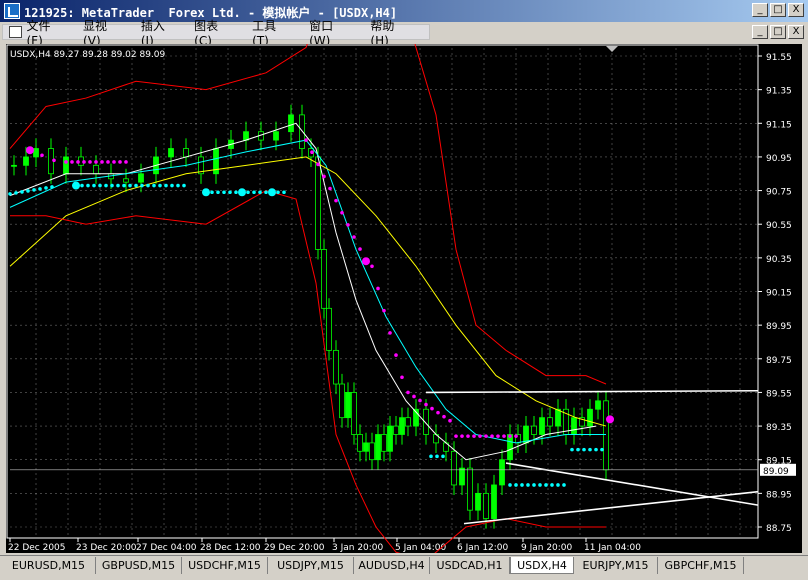 The height and width of the screenshot is (580, 808). Describe the element at coordinates (778, 32) in the screenshot. I see `doc-restore-button: □` at that location.